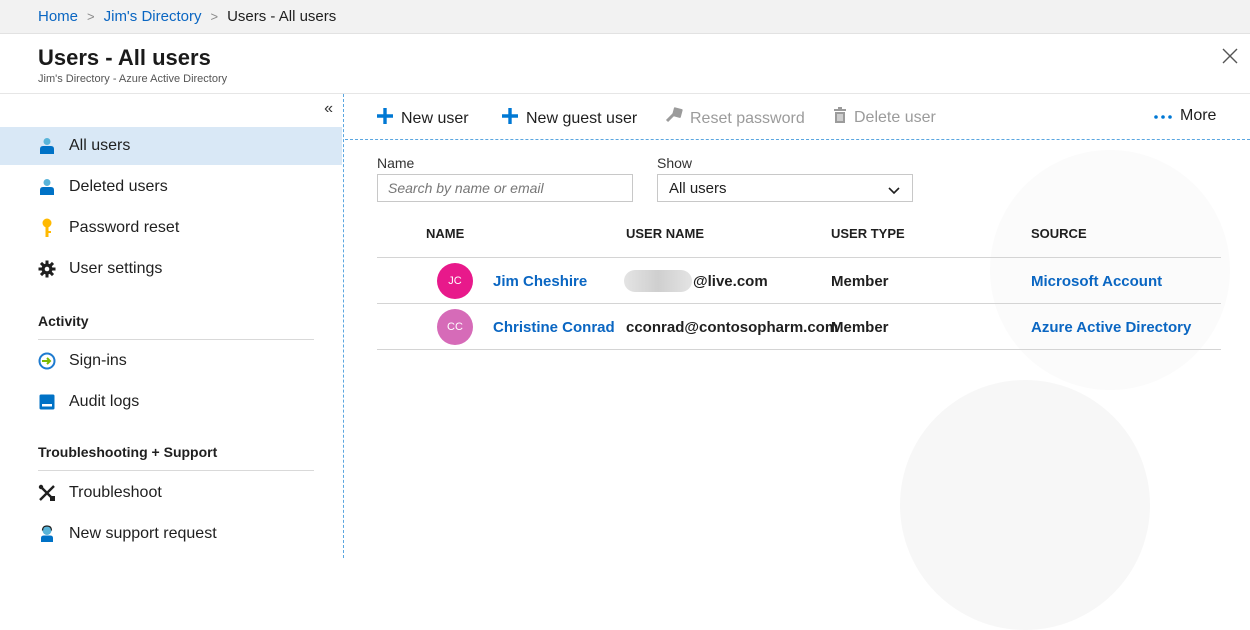 The image size is (1250, 630). What do you see at coordinates (63, 321) in the screenshot?
I see `section-title-activity: Activity` at bounding box center [63, 321].